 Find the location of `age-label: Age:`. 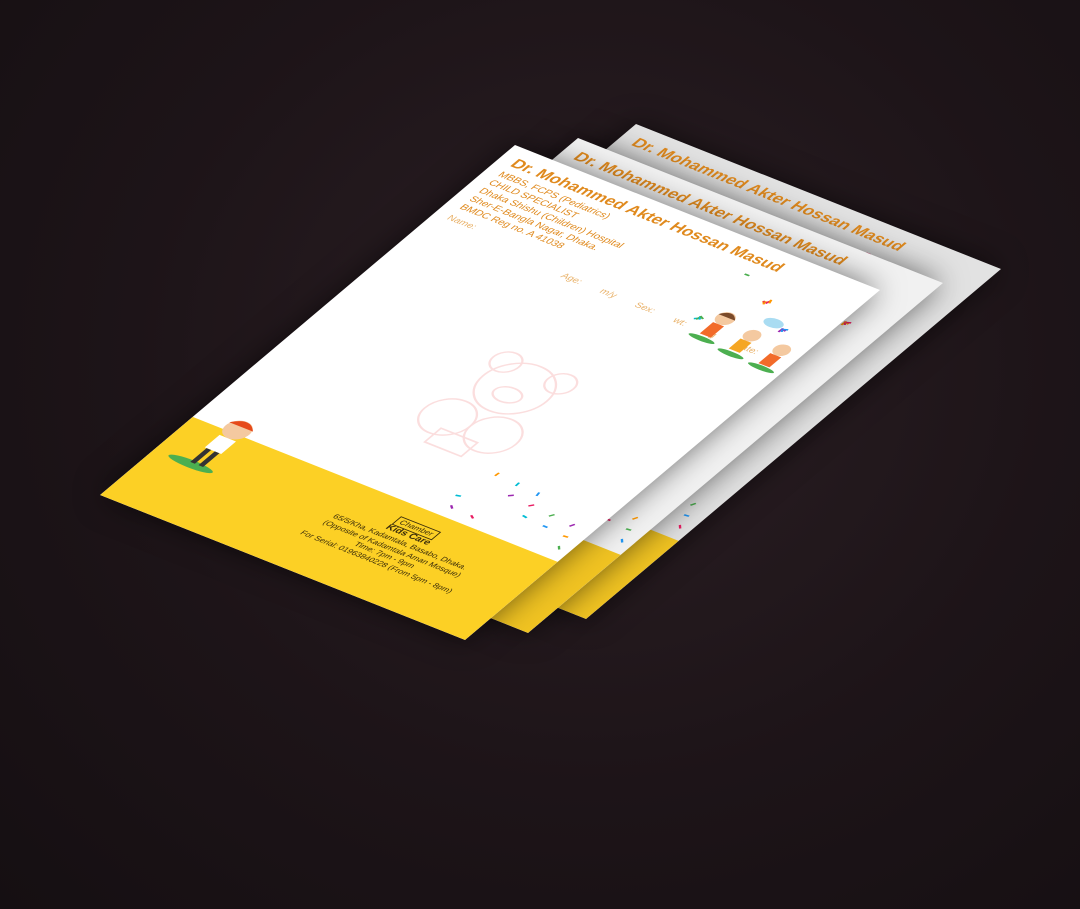

age-label: Age: is located at coordinates (571, 279).